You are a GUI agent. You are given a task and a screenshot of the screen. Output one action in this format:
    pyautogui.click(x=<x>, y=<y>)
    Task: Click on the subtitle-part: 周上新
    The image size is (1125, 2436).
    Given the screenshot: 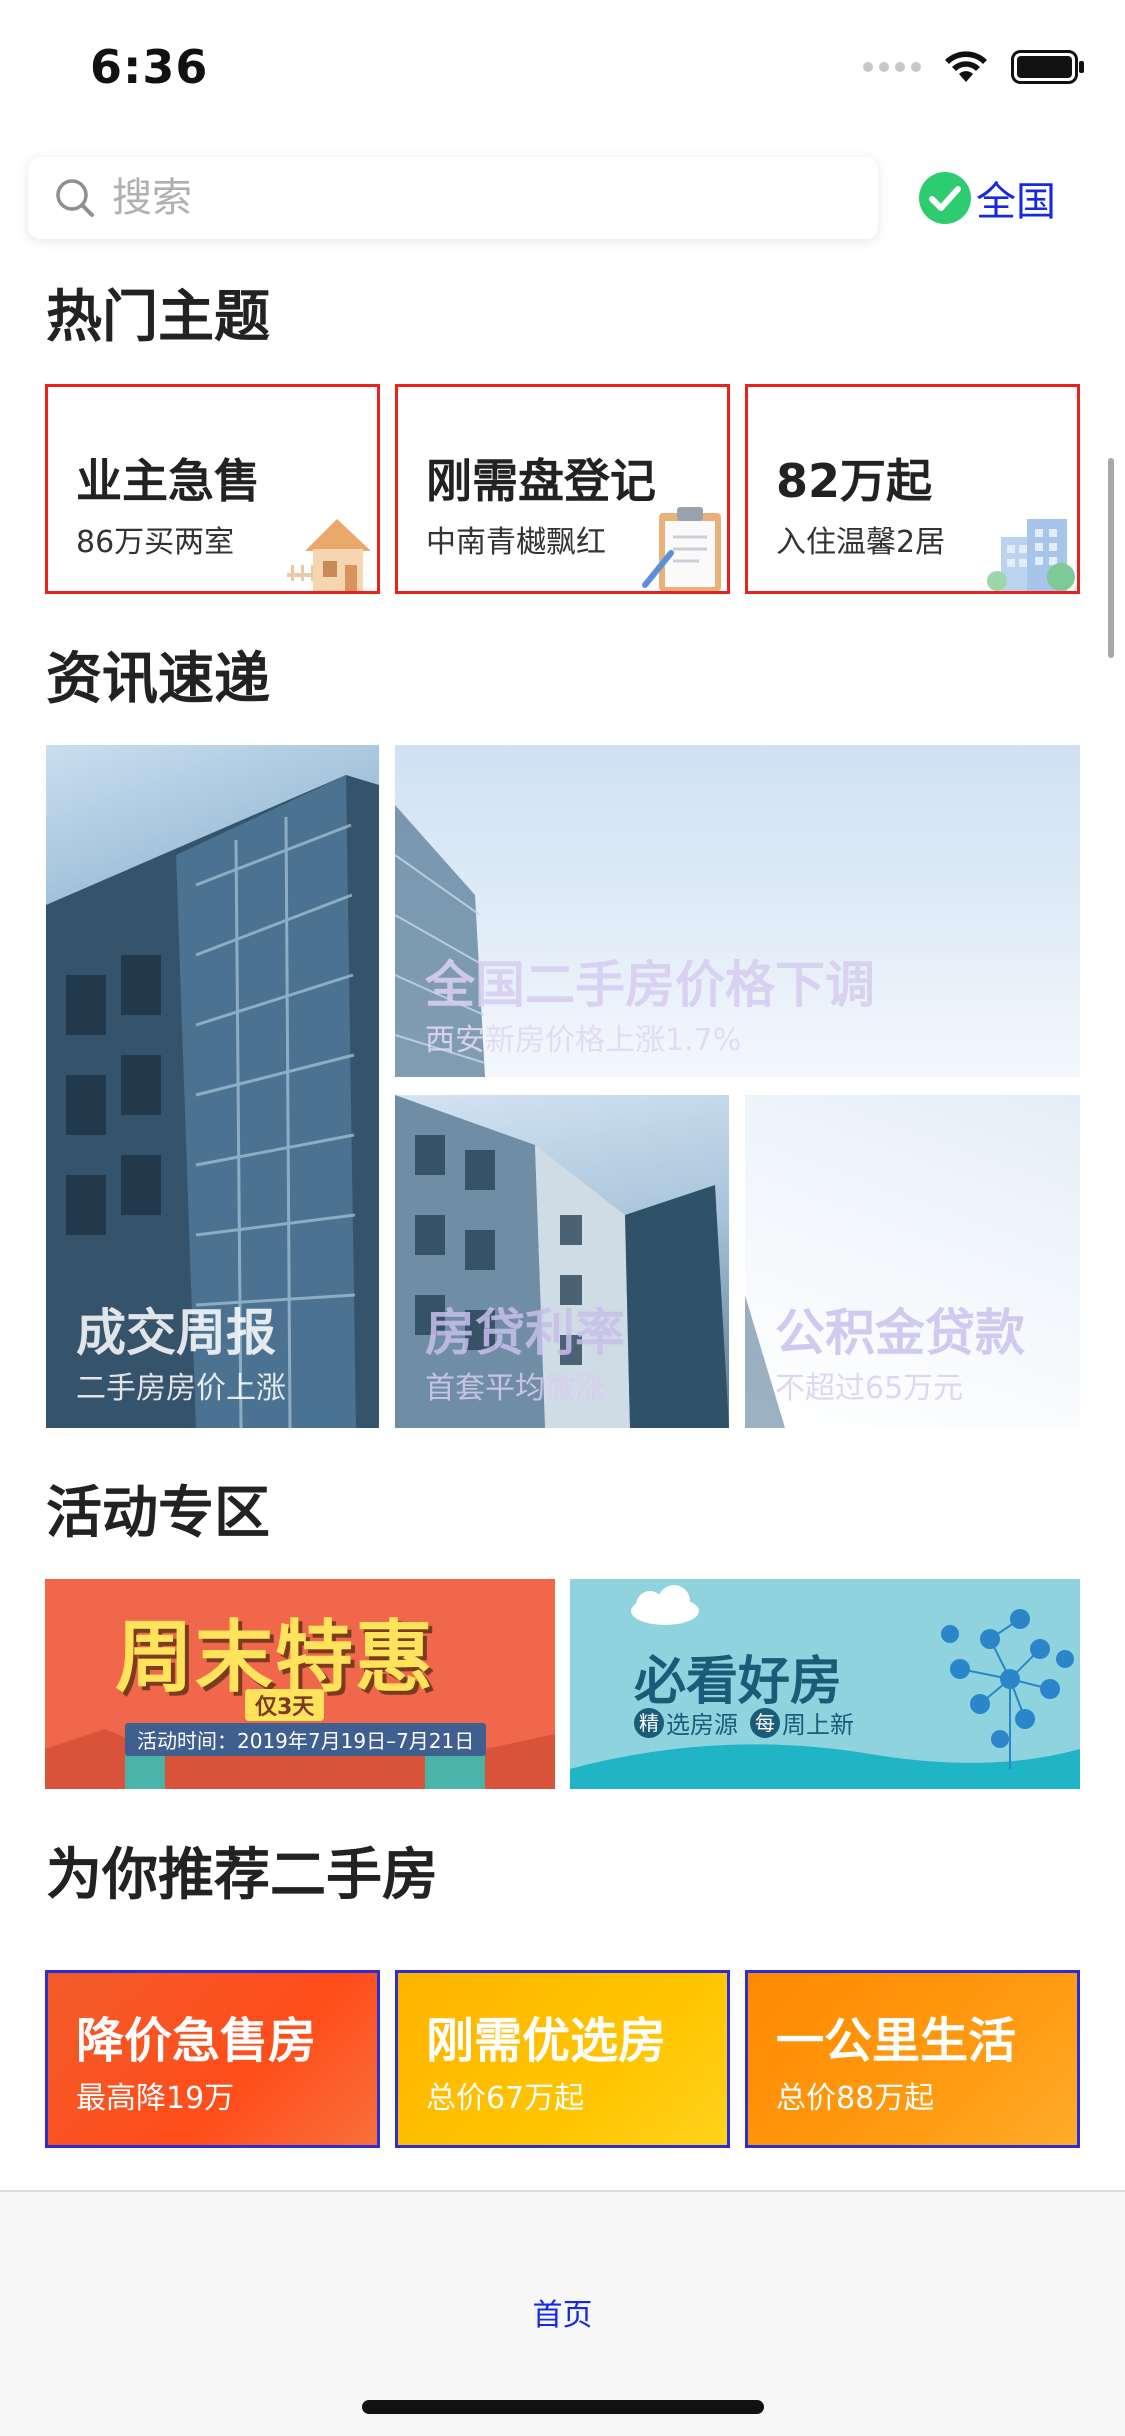 What is the action you would take?
    pyautogui.click(x=818, y=1725)
    